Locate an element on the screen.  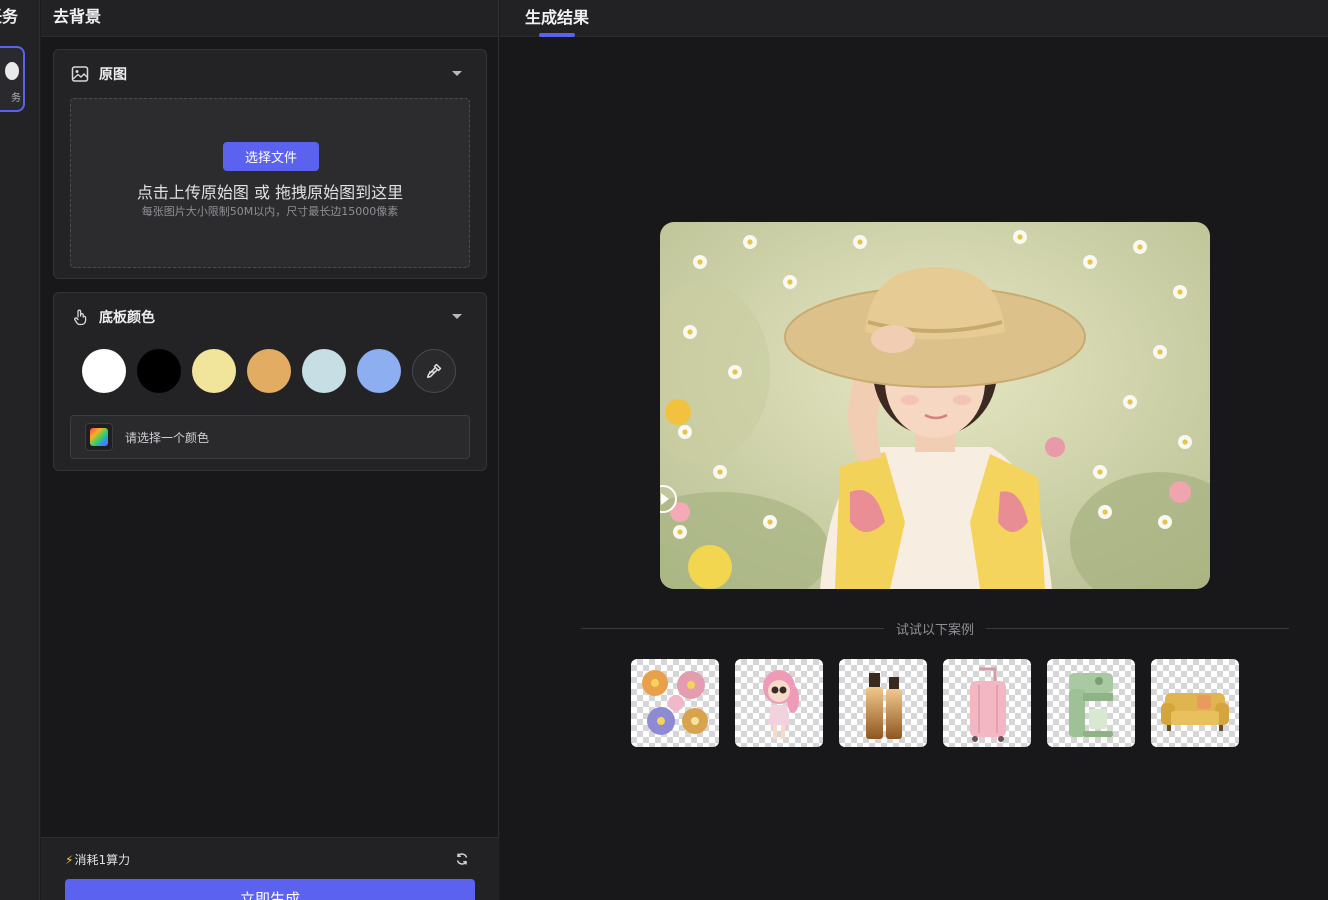
color-section-header: 底板颜色 is located at coordinates (270, 317).